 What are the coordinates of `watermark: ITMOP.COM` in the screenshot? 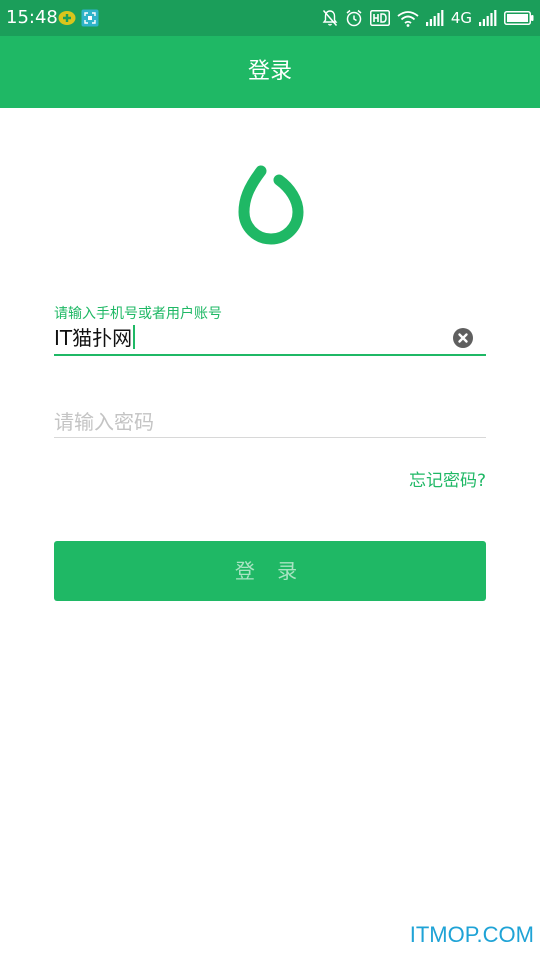 It's located at (471, 934).